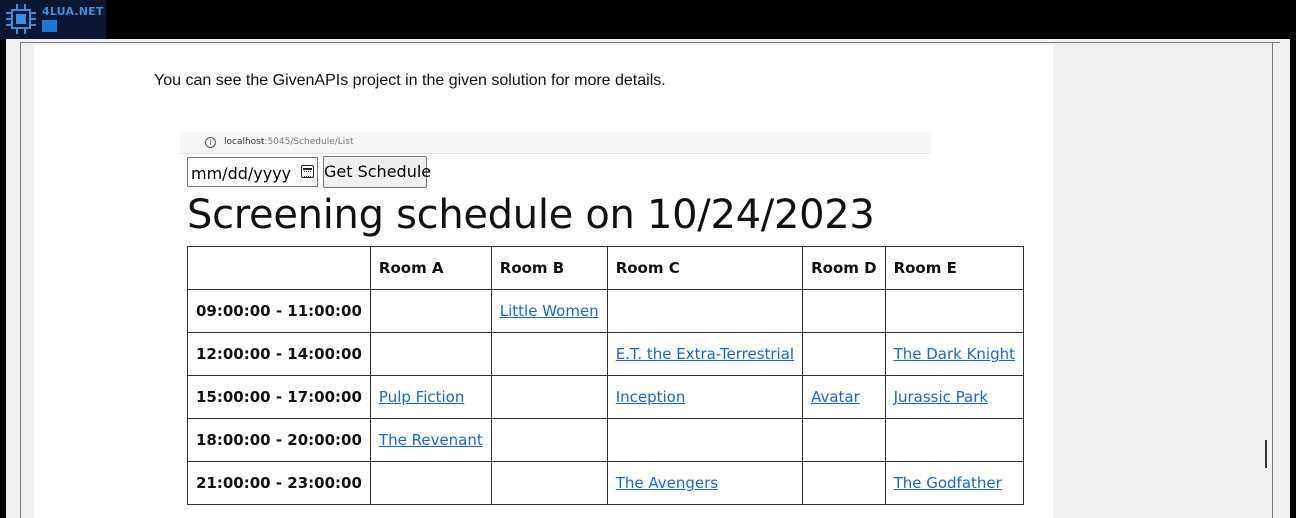 The image size is (1296, 518). I want to click on table-header-row: Room A Room B Room C Room D Room E, so click(606, 268).